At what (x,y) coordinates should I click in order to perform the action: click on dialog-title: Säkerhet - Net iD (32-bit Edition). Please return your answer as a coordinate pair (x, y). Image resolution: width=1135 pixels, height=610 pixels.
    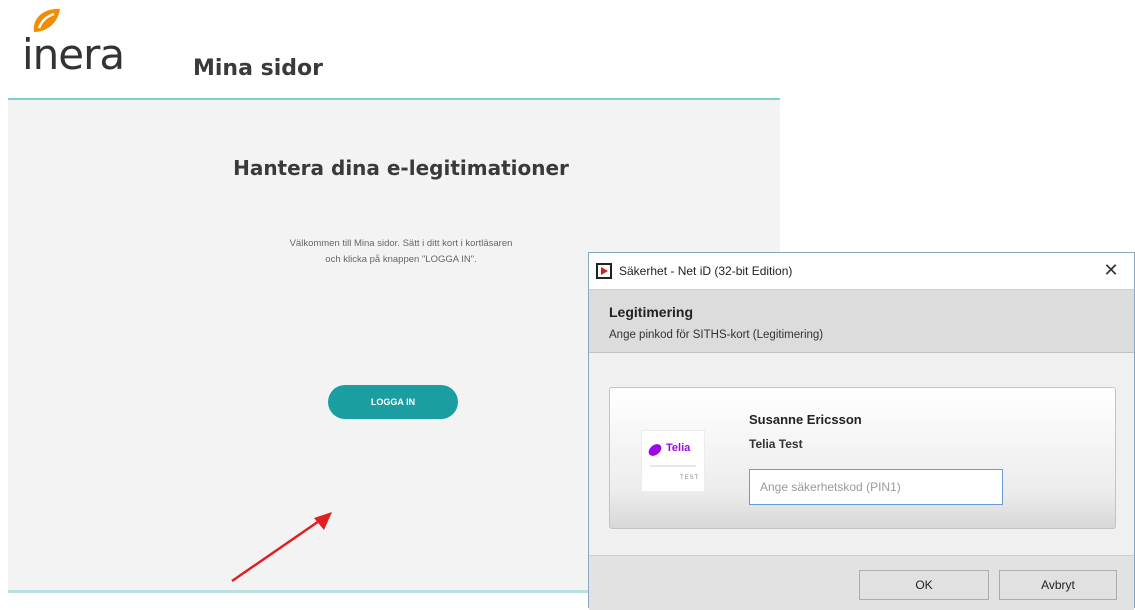
    Looking at the image, I should click on (706, 271).